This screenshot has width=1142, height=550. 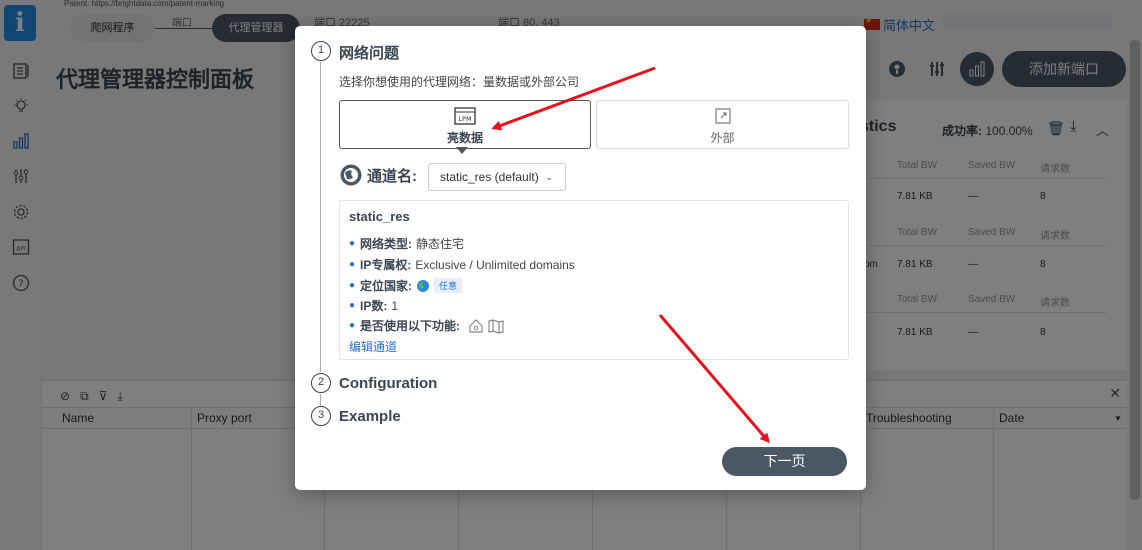 What do you see at coordinates (476, 325) in the screenshot?
I see `home-feature-icon` at bounding box center [476, 325].